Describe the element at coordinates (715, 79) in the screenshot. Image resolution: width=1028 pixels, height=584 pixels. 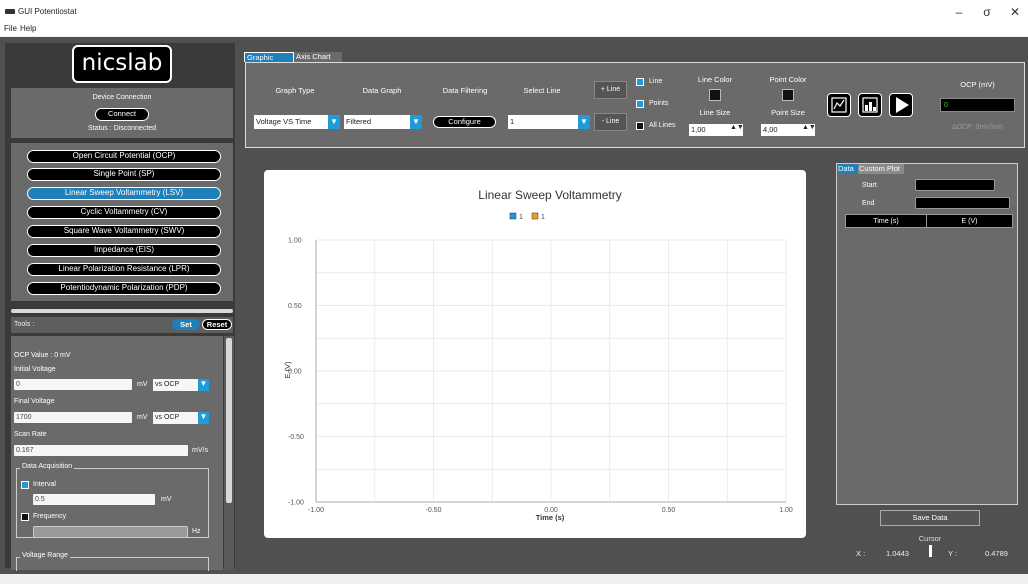
I see `line-color-label: Line Color` at that location.